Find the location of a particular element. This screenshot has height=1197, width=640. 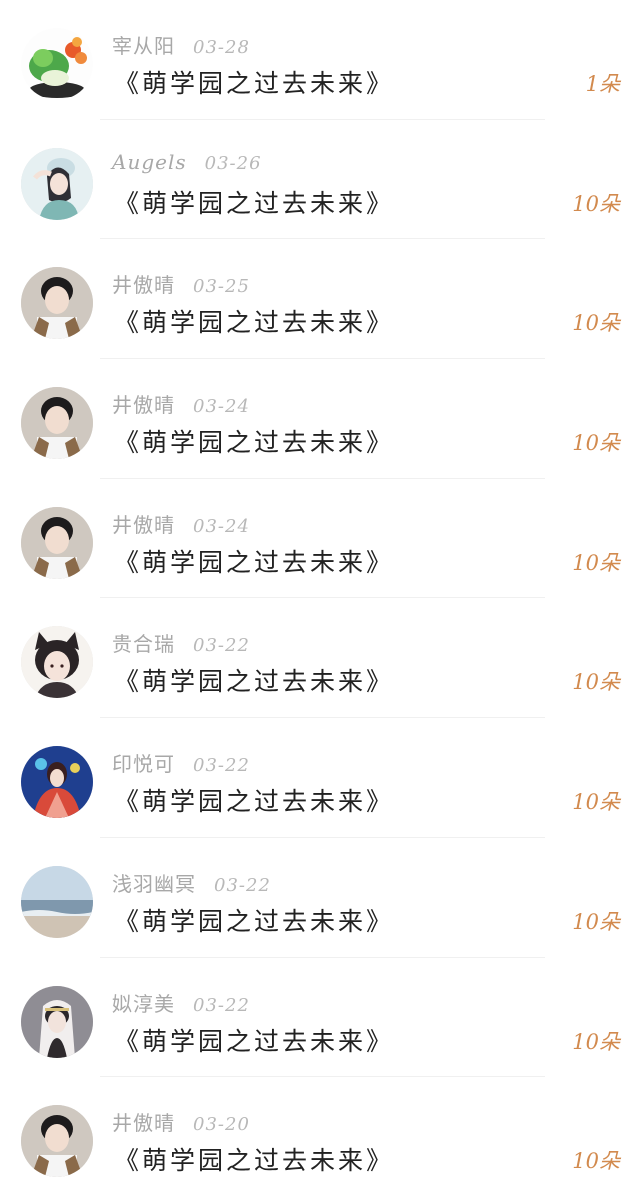

user-name: 宰从阳 is located at coordinates (143, 44).